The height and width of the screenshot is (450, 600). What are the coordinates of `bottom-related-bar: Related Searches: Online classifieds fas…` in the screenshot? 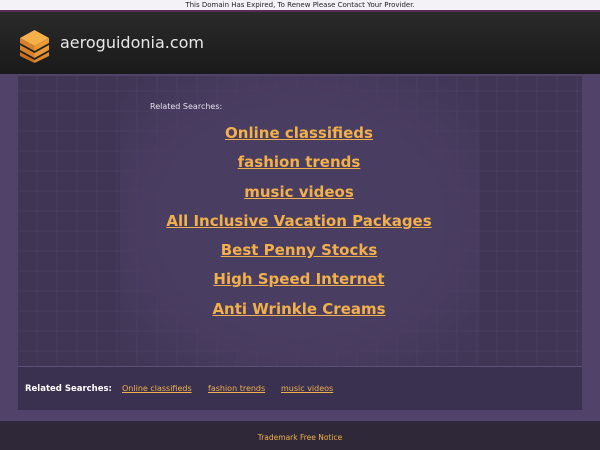 It's located at (300, 388).